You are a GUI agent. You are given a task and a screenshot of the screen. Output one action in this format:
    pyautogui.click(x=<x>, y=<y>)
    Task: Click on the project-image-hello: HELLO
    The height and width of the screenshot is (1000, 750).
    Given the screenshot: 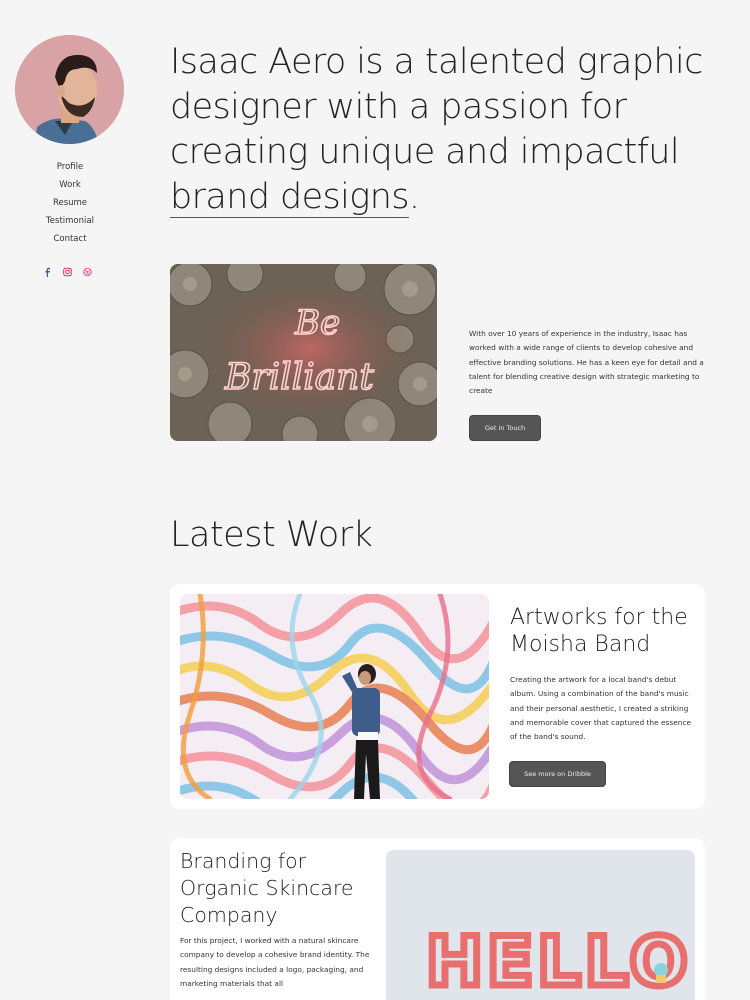 What is the action you would take?
    pyautogui.click(x=540, y=925)
    